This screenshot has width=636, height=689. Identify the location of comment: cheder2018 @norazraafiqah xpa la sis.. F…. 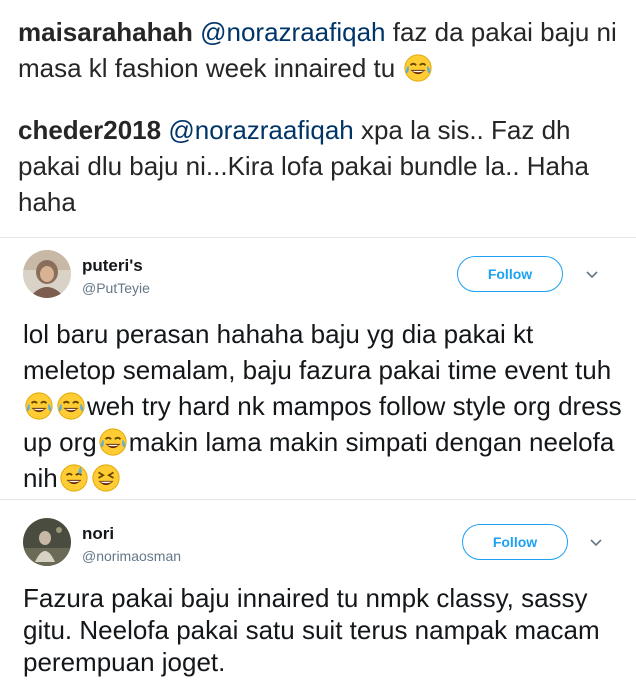
(321, 166).